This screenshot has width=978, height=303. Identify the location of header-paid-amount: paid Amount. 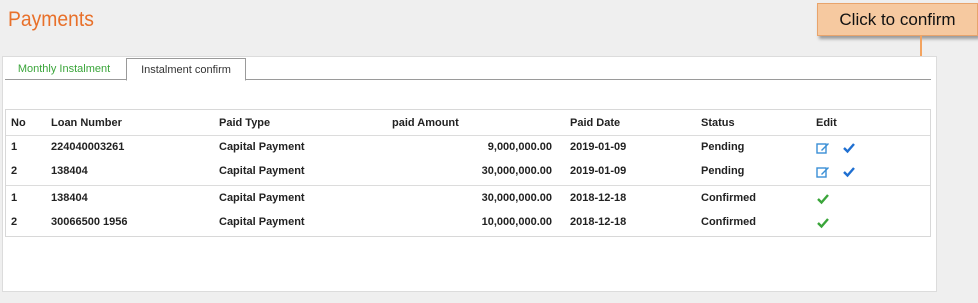
(425, 123).